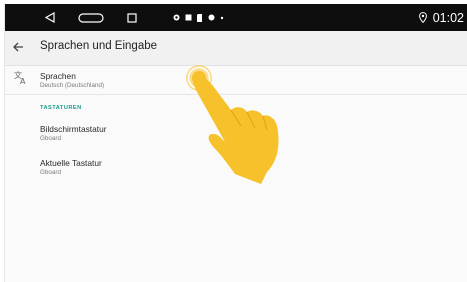 The height and width of the screenshot is (282, 467). I want to click on current-keyboard-title: Aktuelle Tastatur, so click(71, 163).